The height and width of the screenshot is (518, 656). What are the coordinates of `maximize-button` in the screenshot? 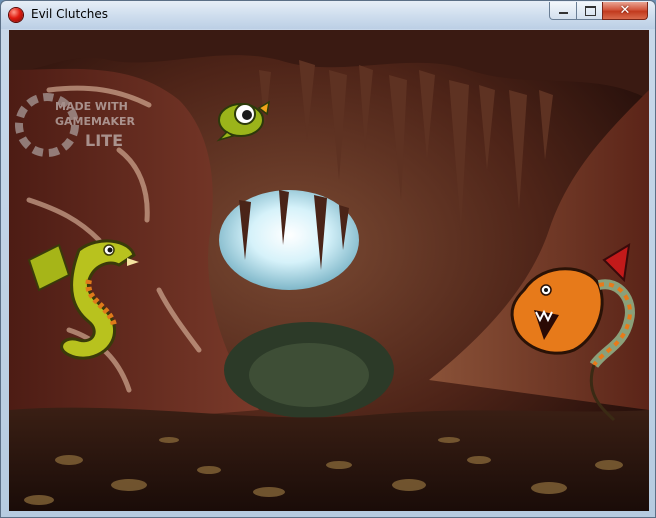 It's located at (589, 11).